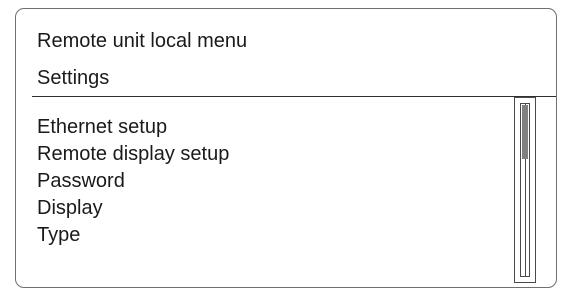 Image resolution: width=564 pixels, height=296 pixels. I want to click on menu-item-display: Display, so click(133, 208).